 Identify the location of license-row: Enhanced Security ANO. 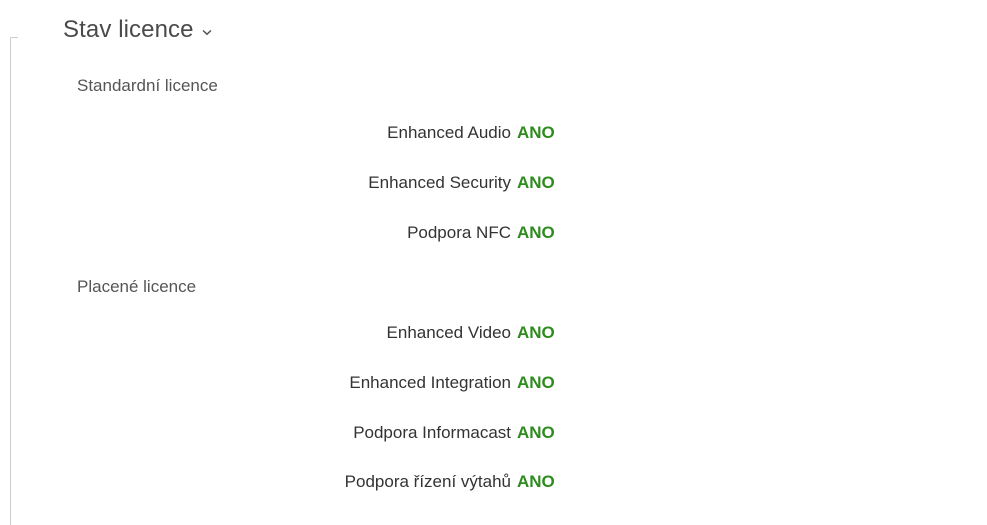
(493, 183).